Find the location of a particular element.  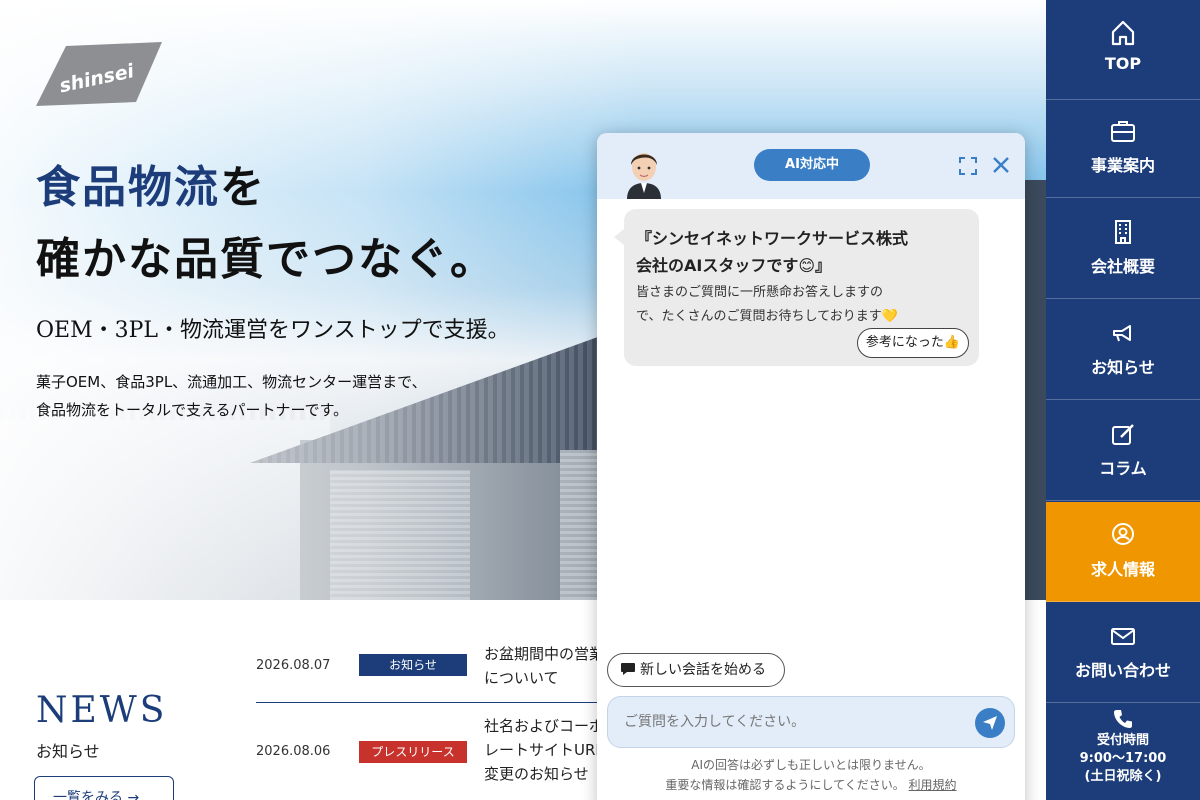

edit-icon is located at coordinates (1123, 434).